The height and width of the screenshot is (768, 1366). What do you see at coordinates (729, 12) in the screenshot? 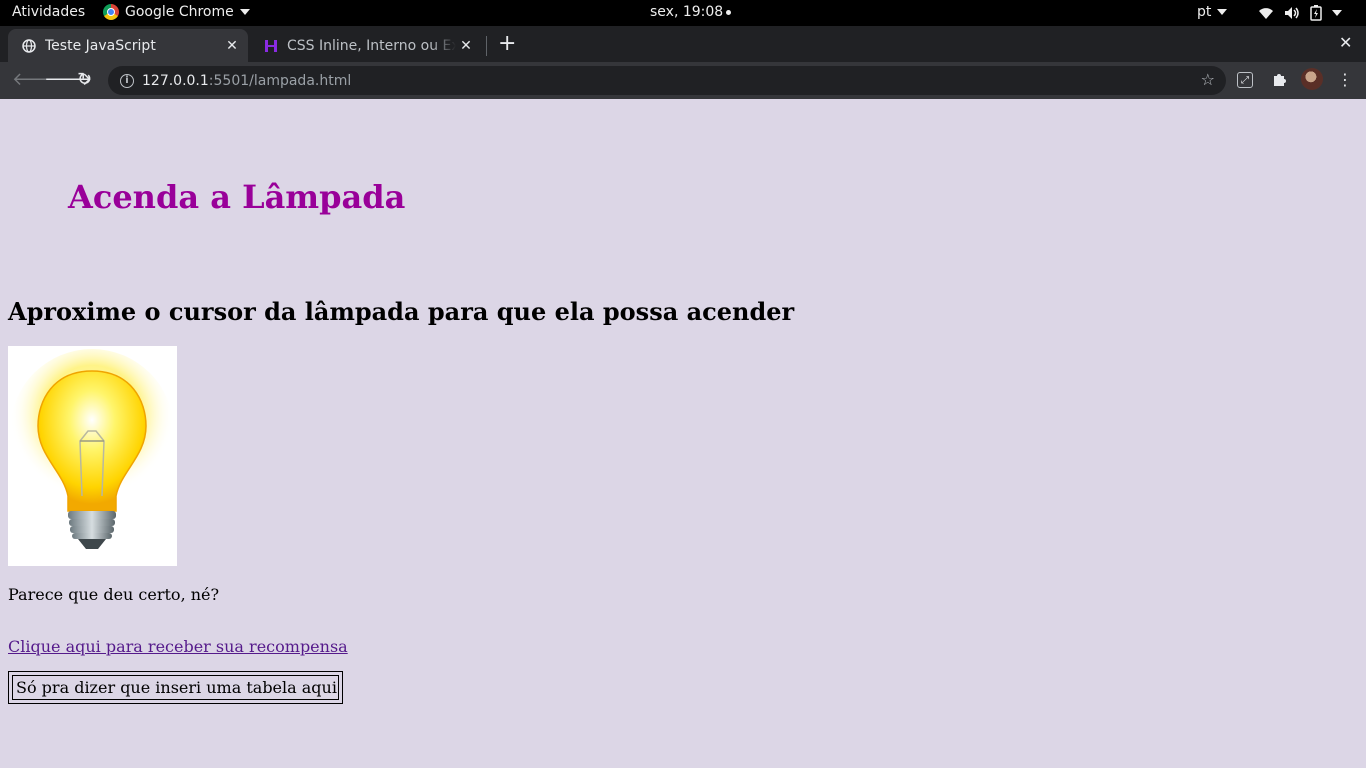
I see `notification-dot-icon` at bounding box center [729, 12].